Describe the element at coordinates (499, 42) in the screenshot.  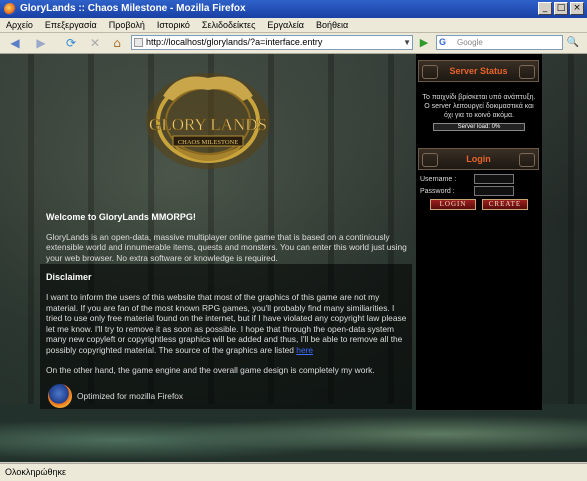
I see `search-input: G Google` at that location.